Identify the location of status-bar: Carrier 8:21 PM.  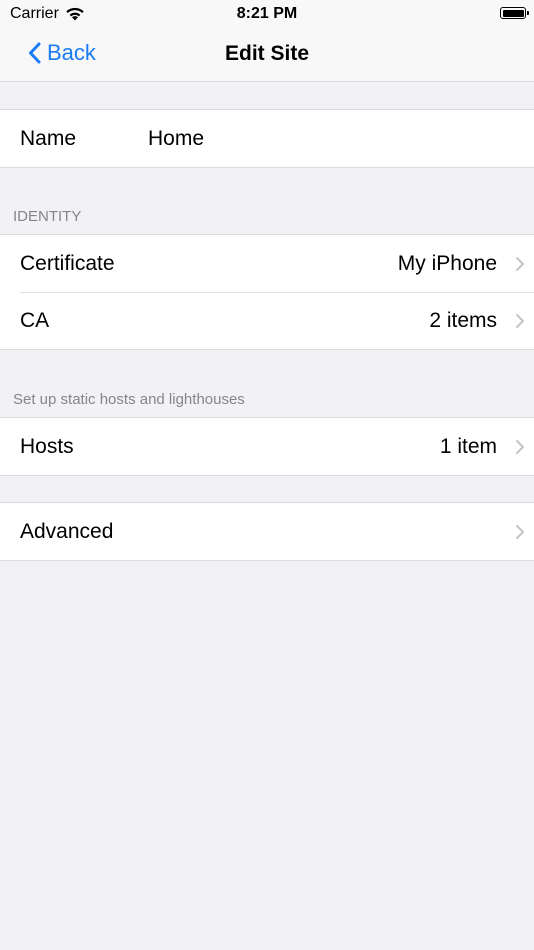
(267, 14).